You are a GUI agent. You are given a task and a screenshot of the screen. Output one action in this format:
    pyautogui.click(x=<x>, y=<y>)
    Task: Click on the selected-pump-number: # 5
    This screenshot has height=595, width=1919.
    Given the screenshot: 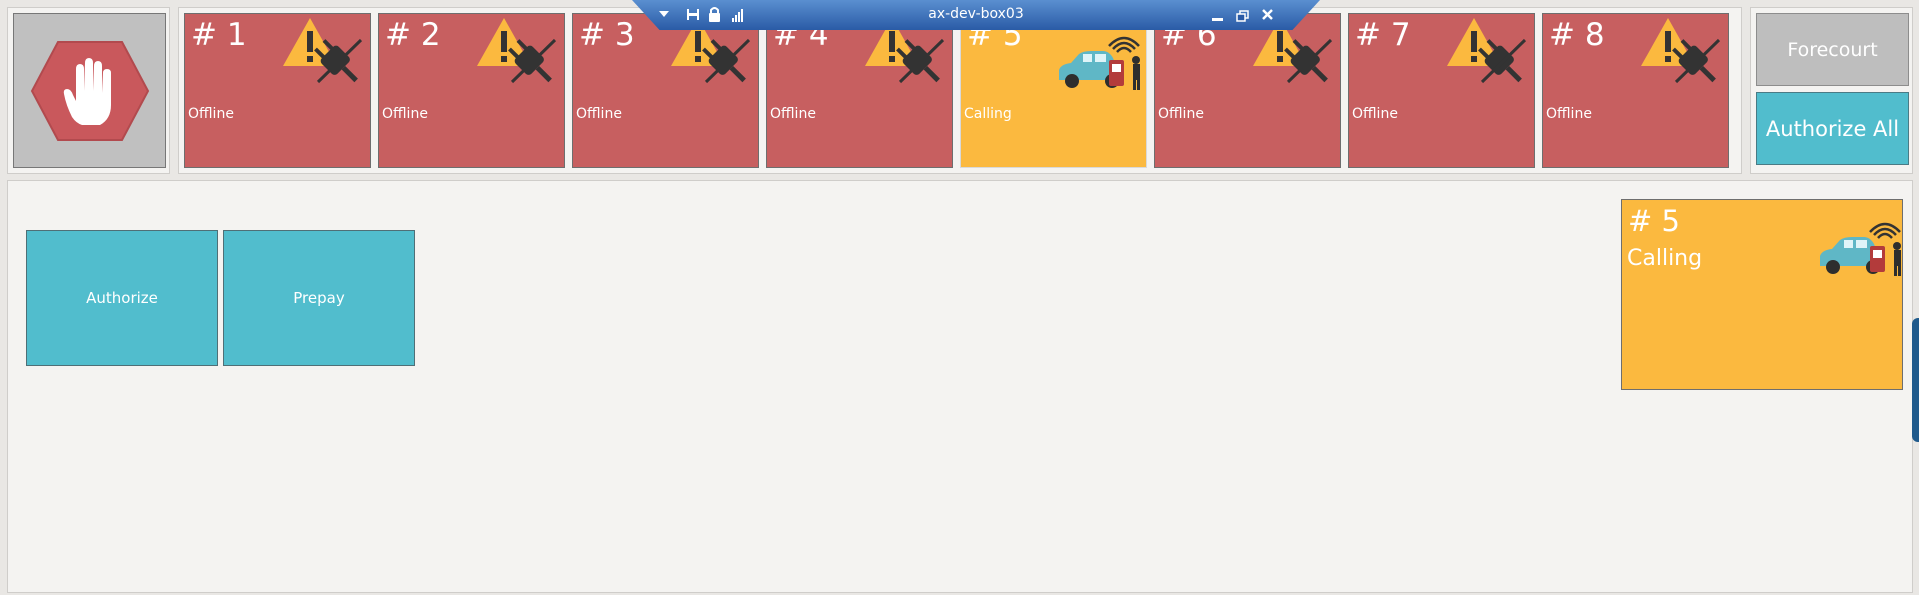 What is the action you would take?
    pyautogui.click(x=1654, y=221)
    